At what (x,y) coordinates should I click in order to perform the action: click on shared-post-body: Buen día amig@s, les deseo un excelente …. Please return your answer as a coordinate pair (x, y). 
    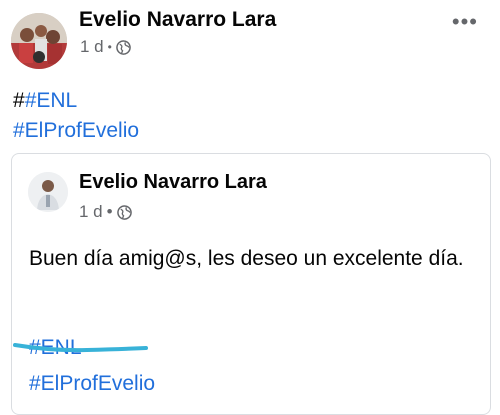
    Looking at the image, I should click on (246, 258).